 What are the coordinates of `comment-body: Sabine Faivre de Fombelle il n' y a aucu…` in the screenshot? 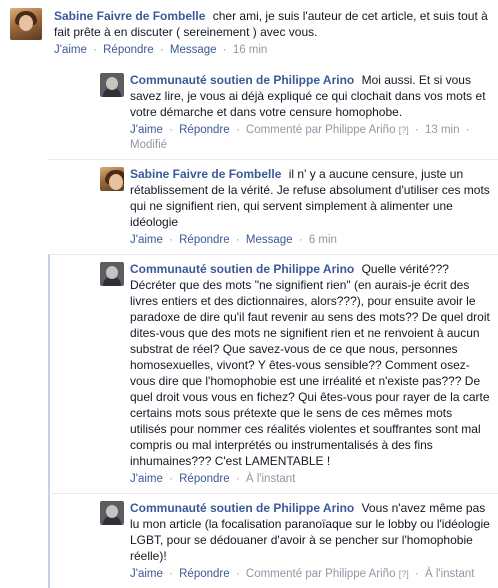 It's located at (310, 198).